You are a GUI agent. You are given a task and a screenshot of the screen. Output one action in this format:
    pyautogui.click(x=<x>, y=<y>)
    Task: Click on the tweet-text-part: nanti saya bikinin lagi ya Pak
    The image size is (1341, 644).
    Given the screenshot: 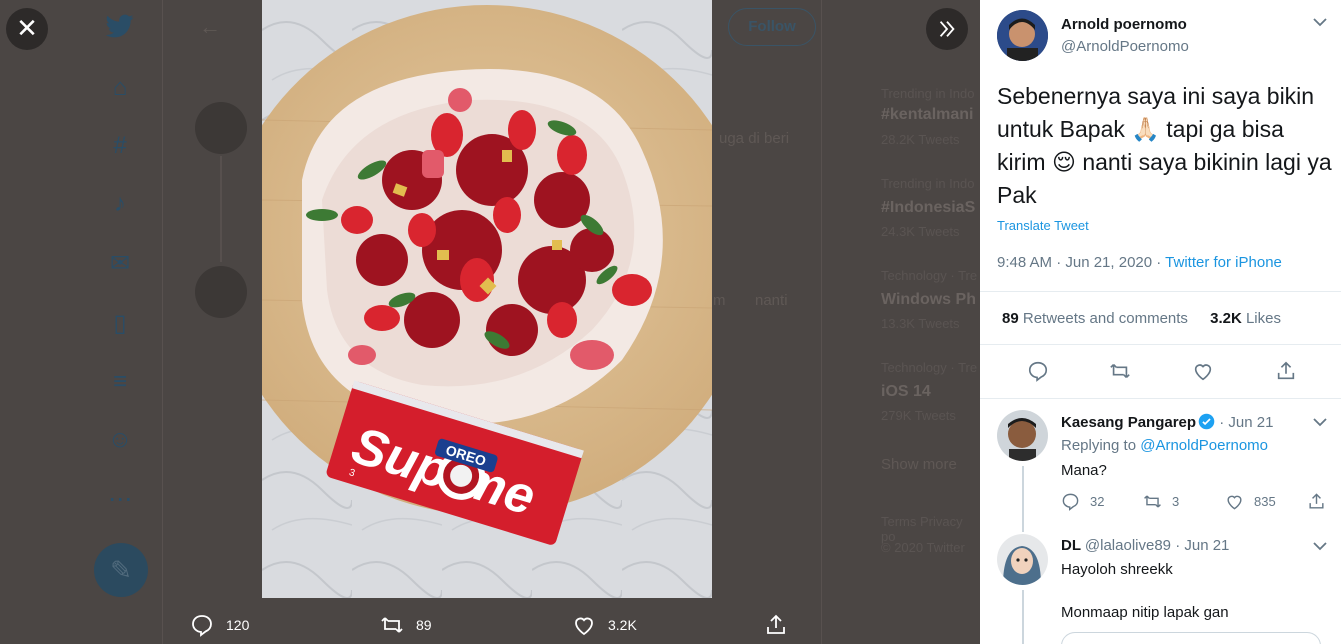 What is the action you would take?
    pyautogui.click(x=1164, y=178)
    